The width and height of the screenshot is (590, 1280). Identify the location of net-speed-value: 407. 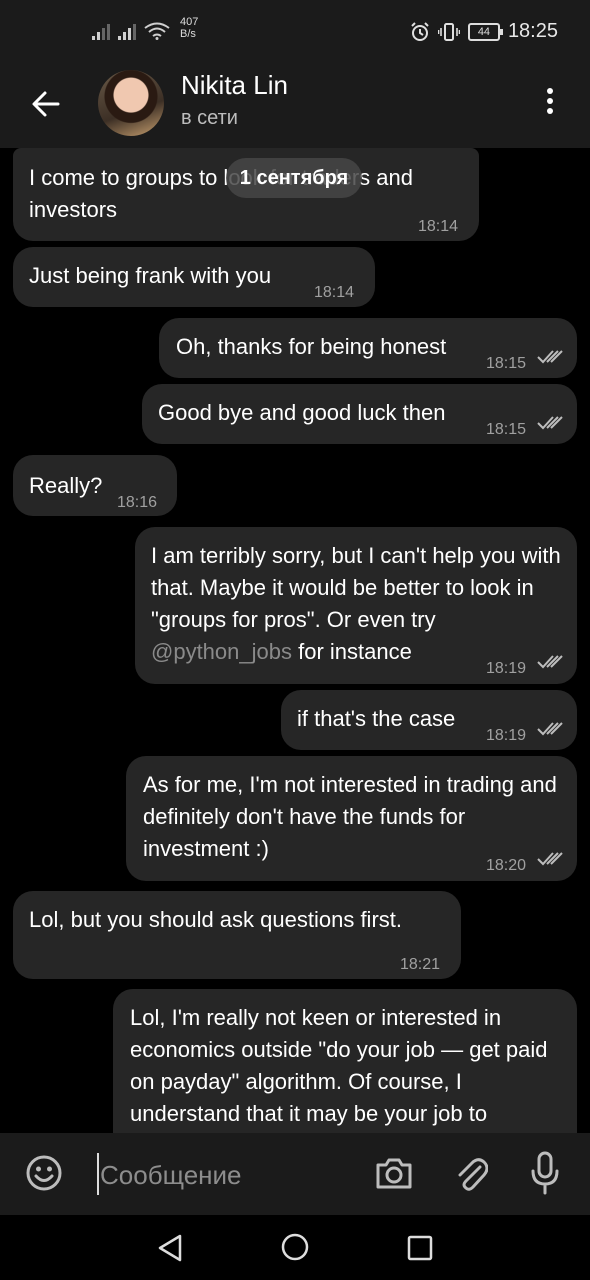
(189, 22).